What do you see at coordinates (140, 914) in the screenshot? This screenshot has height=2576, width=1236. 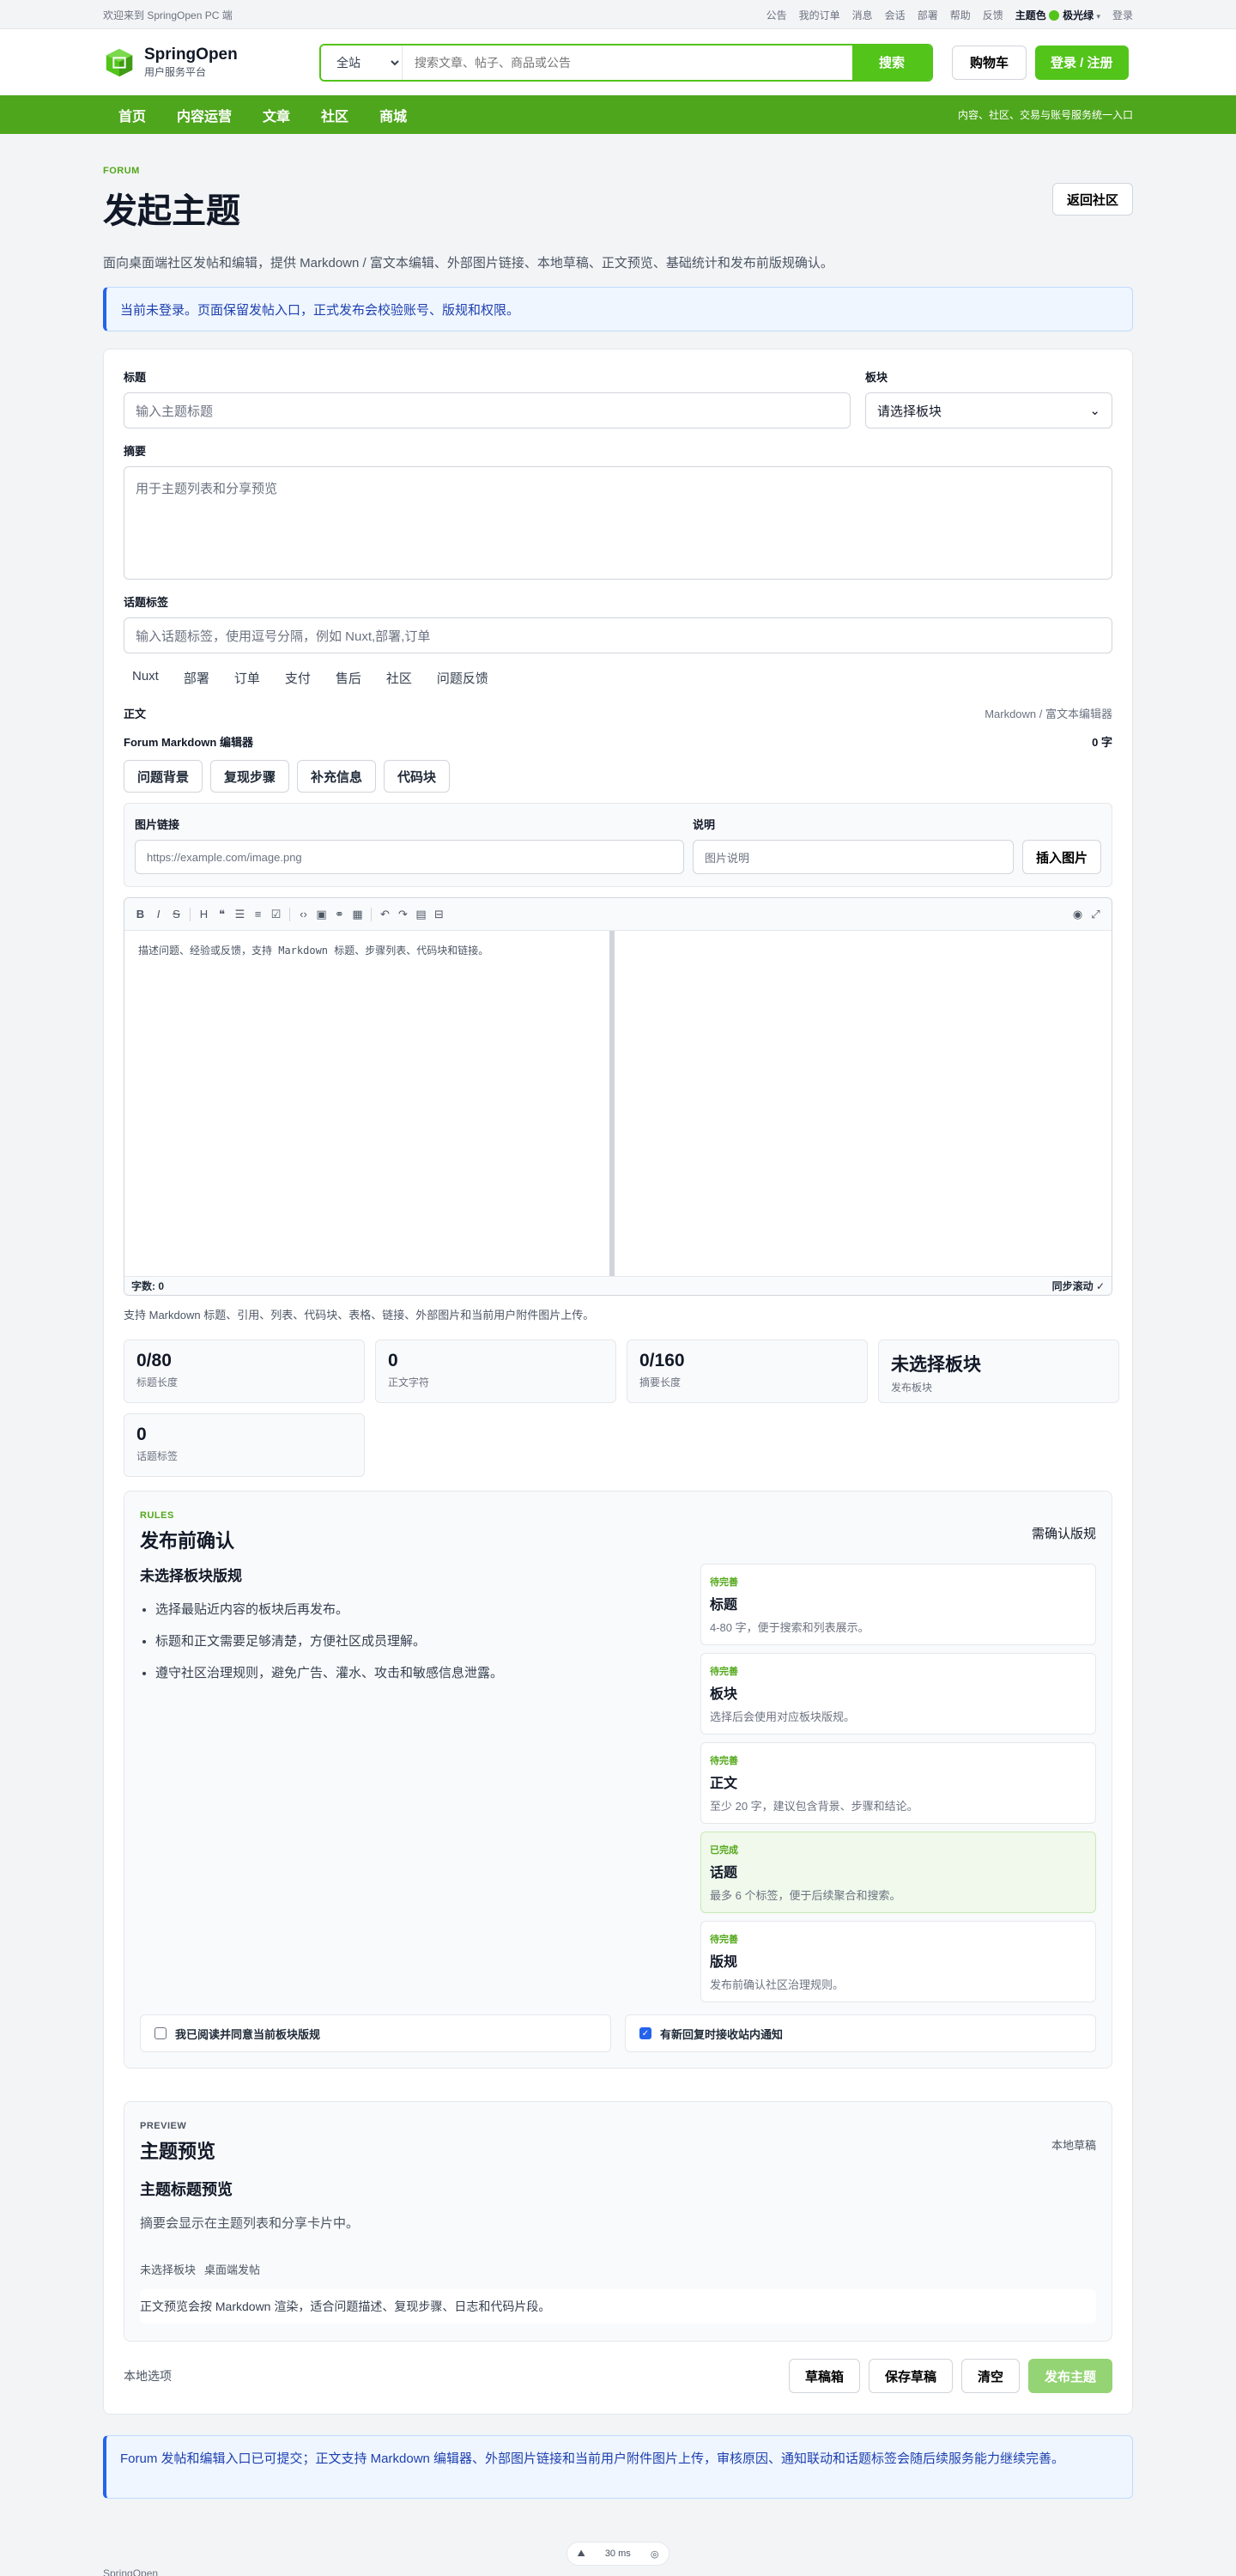 I see `bold-icon: B` at bounding box center [140, 914].